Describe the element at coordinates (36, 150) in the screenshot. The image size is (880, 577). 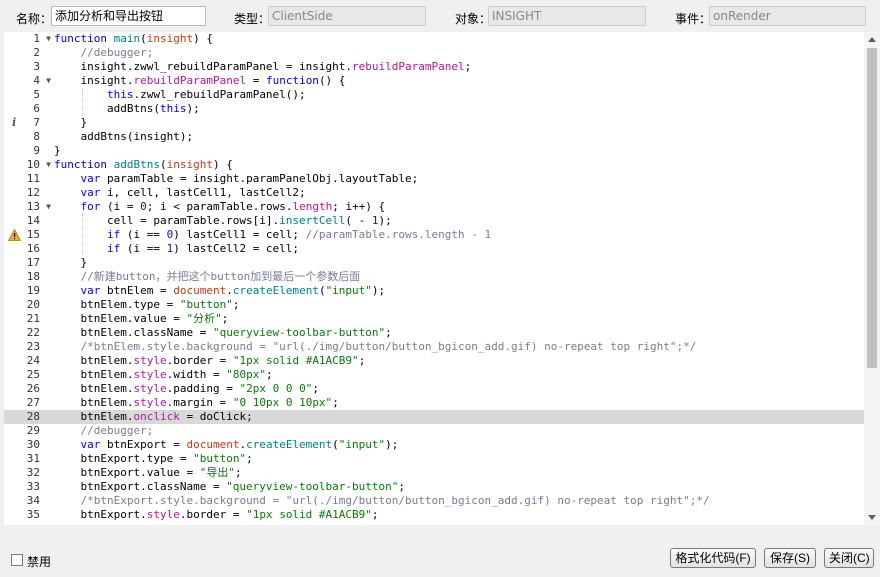
I see `line-number: 9` at that location.